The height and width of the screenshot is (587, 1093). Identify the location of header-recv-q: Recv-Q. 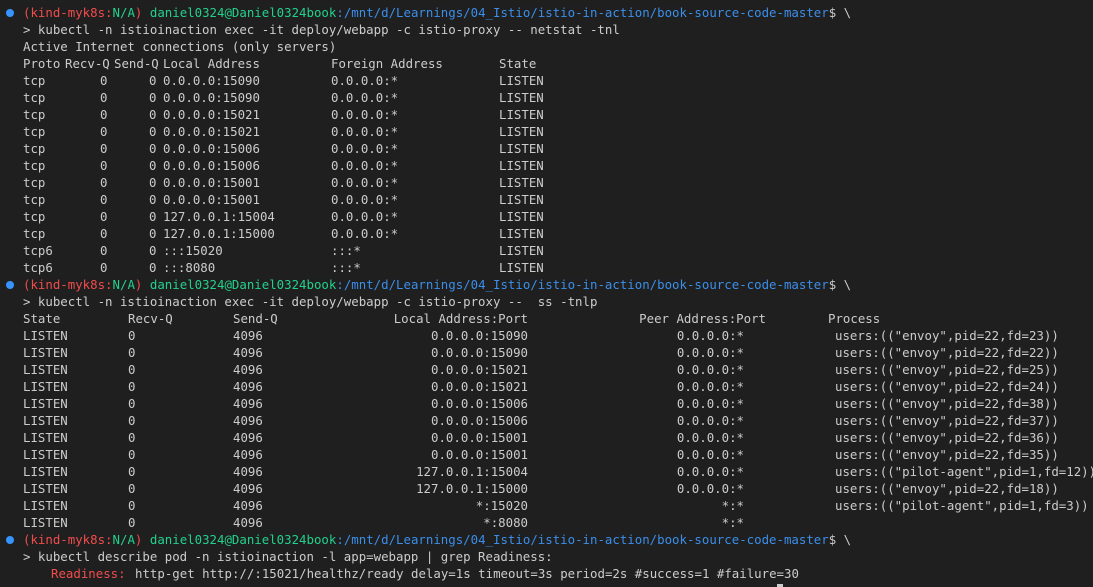
(150, 318).